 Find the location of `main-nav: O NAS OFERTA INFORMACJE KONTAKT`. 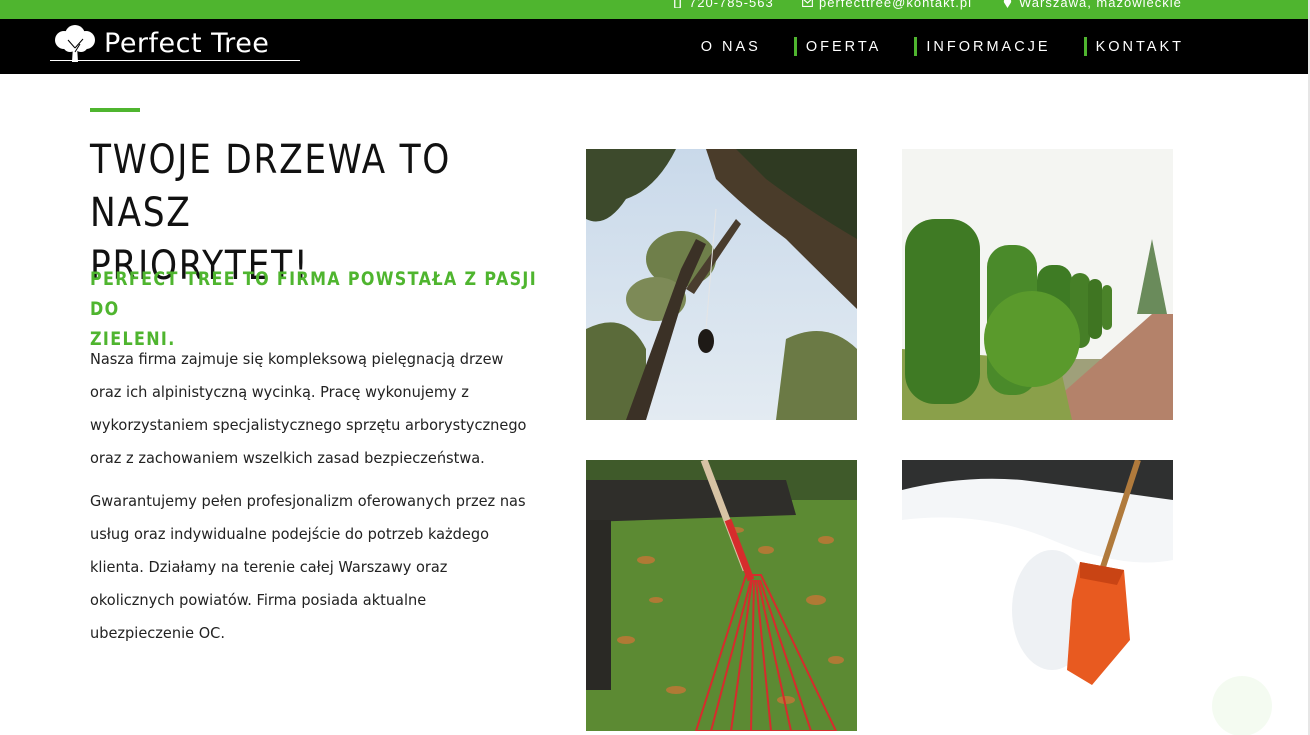

main-nav: O NAS OFERTA INFORMACJE KONTAKT is located at coordinates (942, 46).